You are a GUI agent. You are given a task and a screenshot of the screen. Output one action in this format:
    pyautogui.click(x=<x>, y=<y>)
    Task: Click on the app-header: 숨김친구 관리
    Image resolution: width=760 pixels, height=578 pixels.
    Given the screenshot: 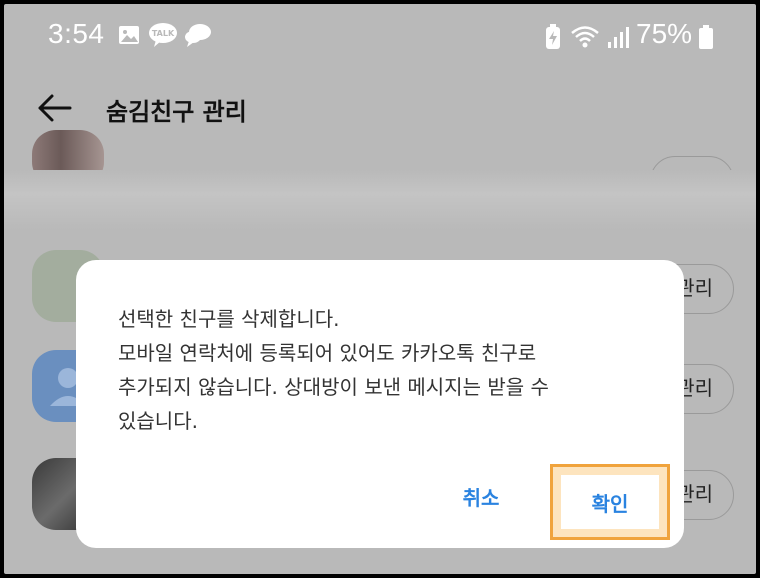 What is the action you would take?
    pyautogui.click(x=380, y=110)
    